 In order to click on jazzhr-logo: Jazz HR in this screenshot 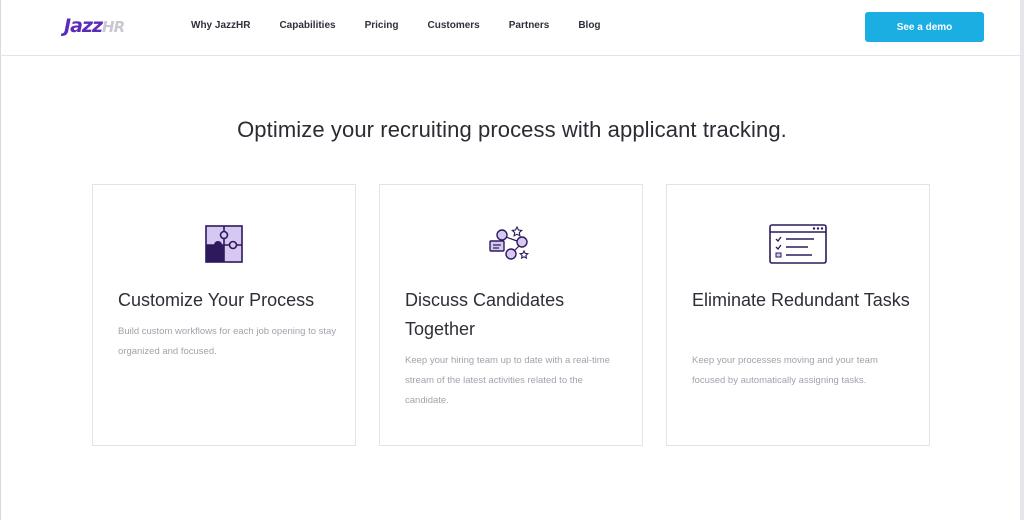, I will do `click(94, 27)`.